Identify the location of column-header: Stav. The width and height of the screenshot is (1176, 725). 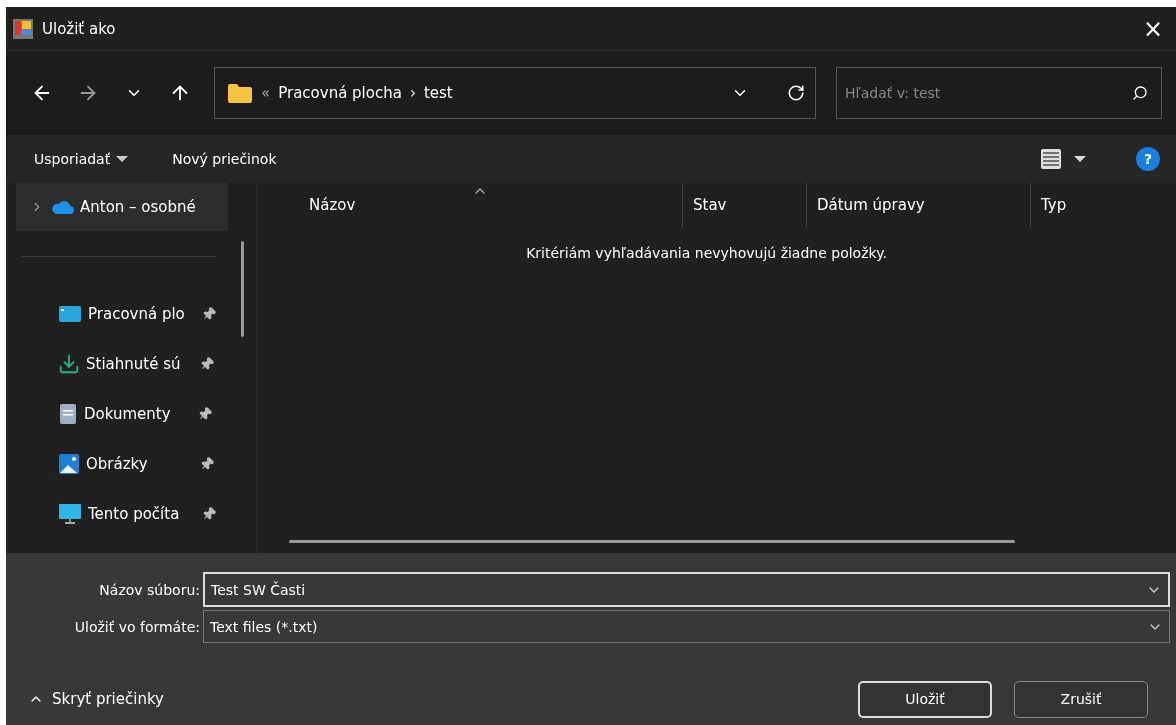
(744, 205).